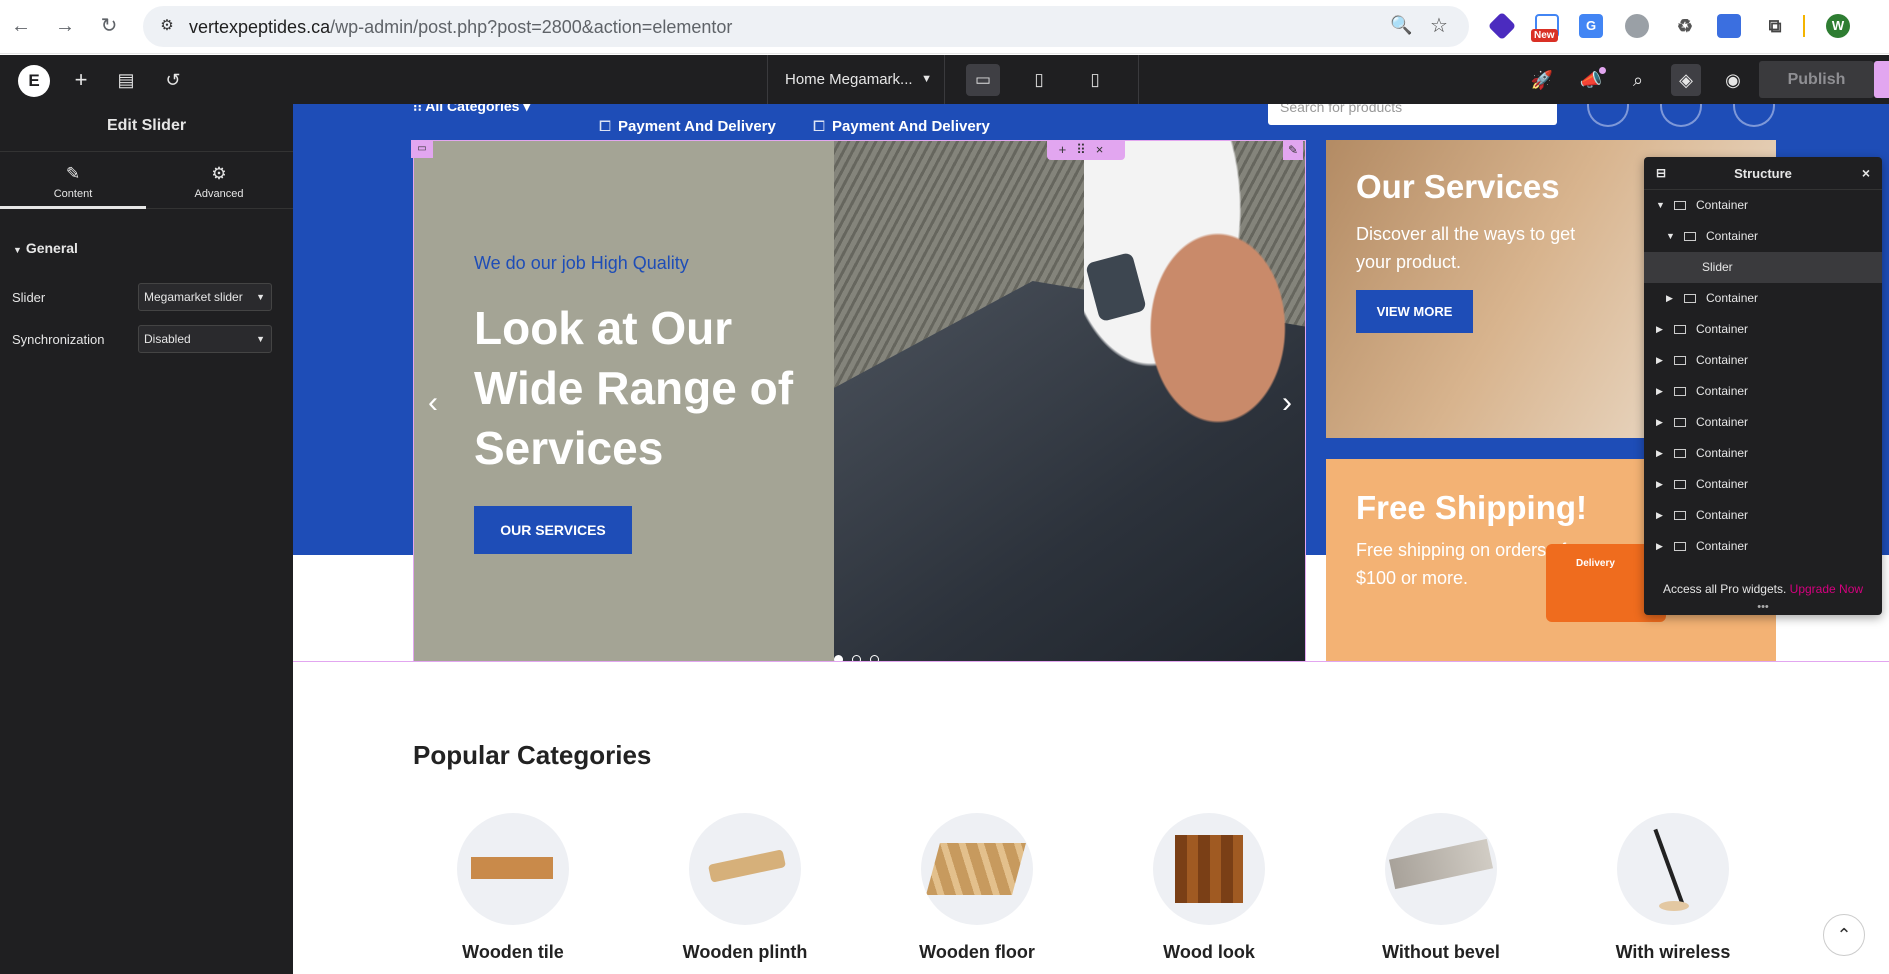 The image size is (1889, 974). What do you see at coordinates (205, 339) in the screenshot?
I see `synchronization-select: Disabled ▼` at bounding box center [205, 339].